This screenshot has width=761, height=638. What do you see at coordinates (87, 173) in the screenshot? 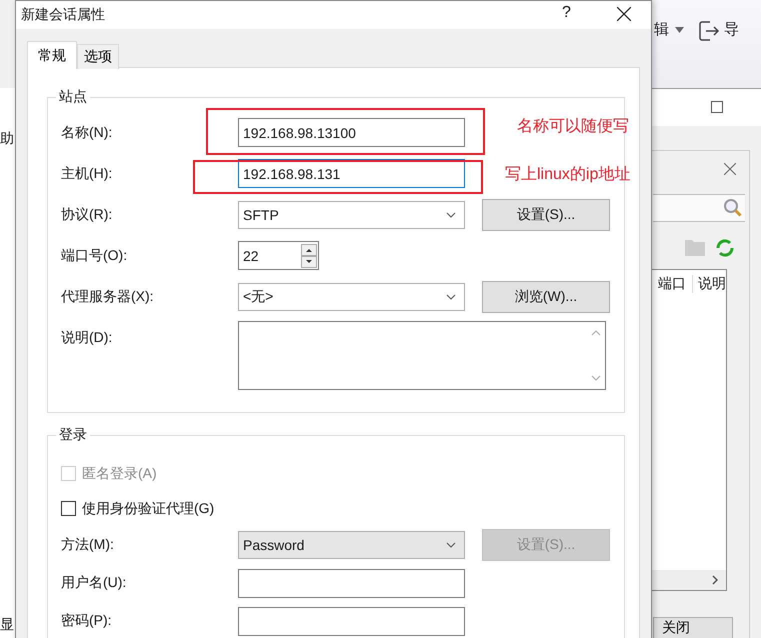
I see `field-label: 主机(H):` at bounding box center [87, 173].